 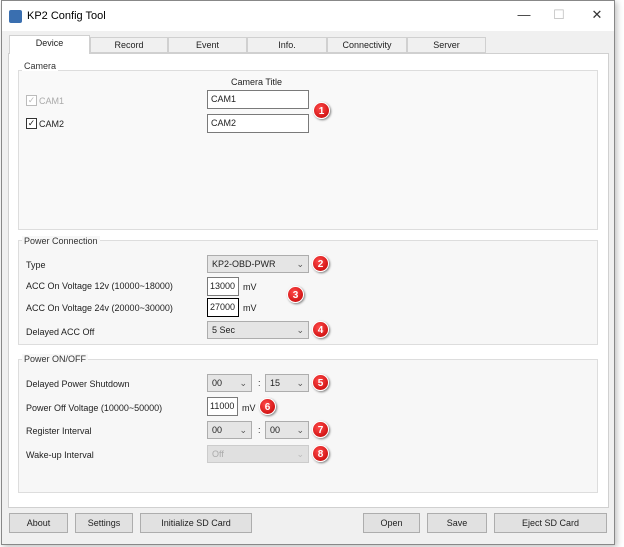 I want to click on cam2-label: CAM2, so click(x=52, y=124).